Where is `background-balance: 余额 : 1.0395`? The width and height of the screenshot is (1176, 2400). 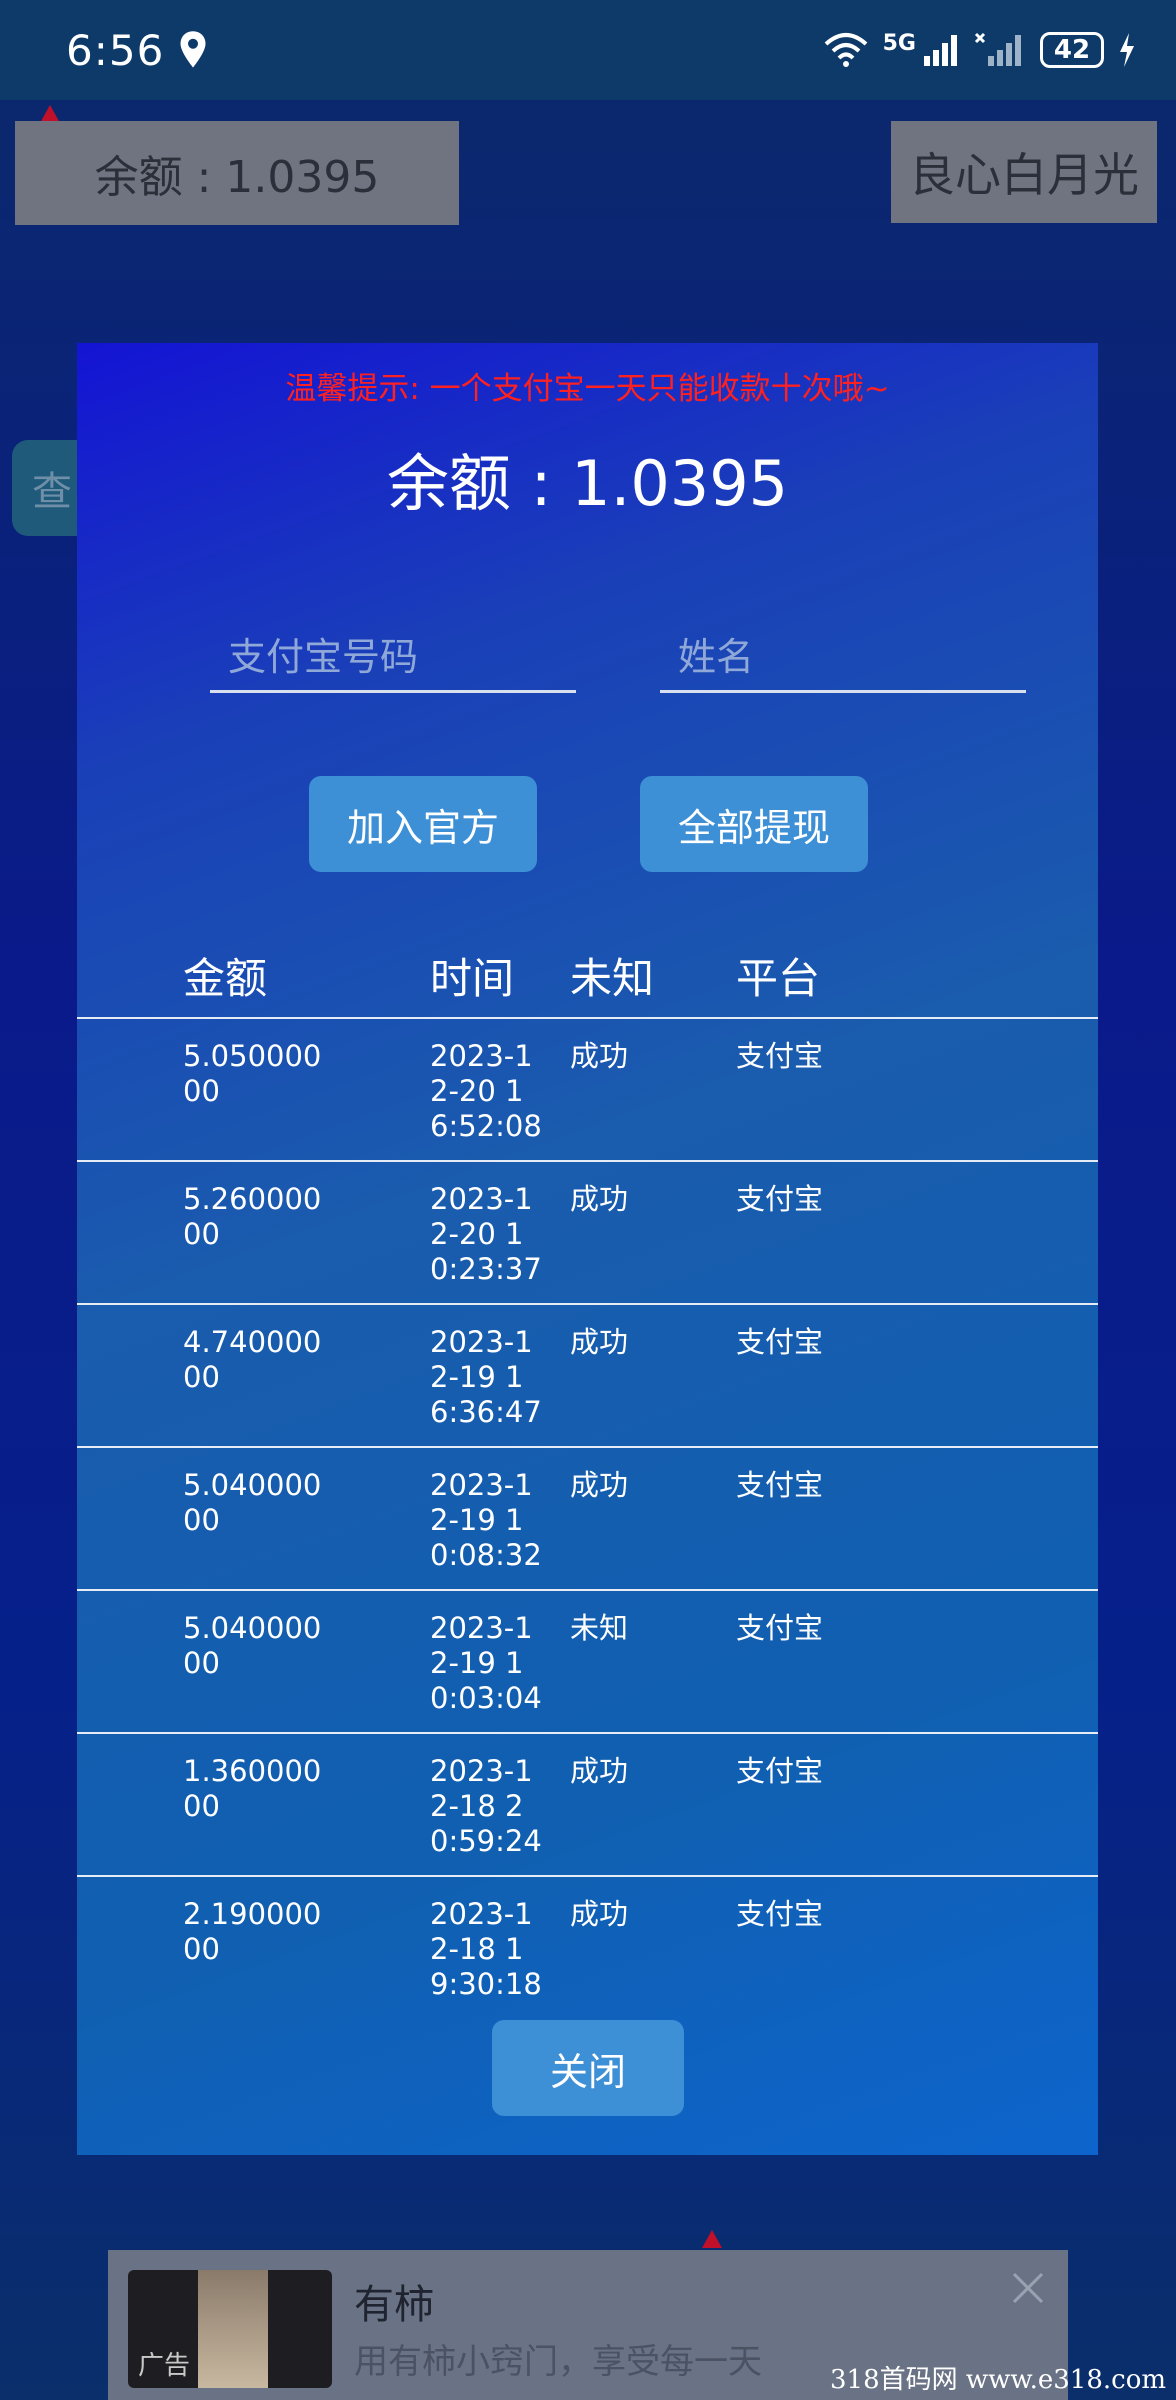 background-balance: 余额 : 1.0395 is located at coordinates (237, 173).